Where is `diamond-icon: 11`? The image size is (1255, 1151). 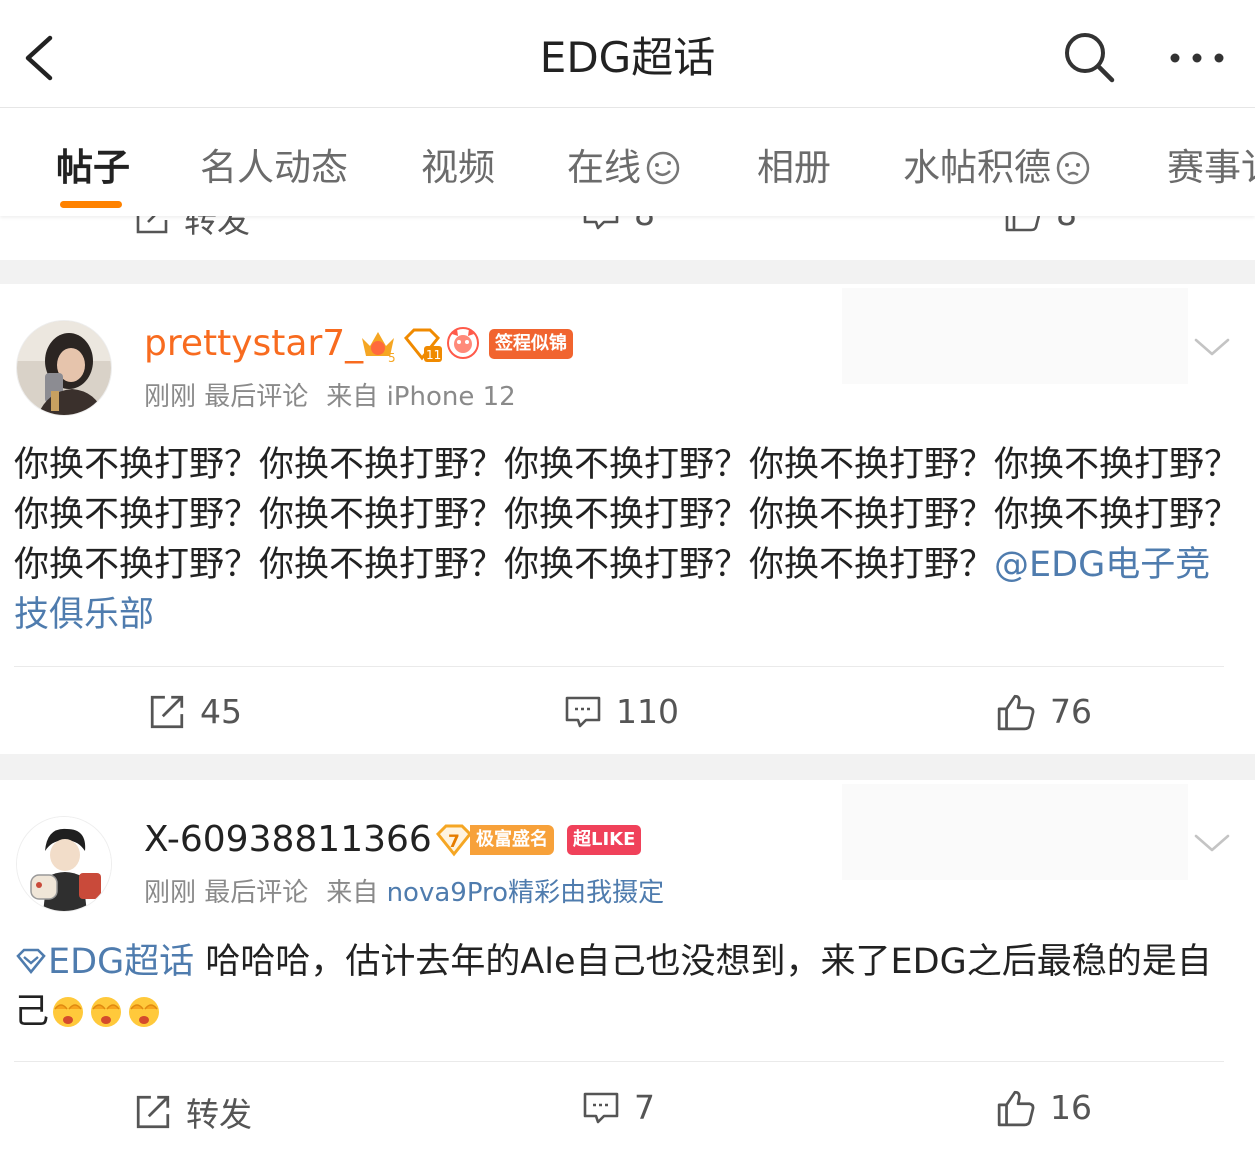
diamond-icon: 11 is located at coordinates (422, 345).